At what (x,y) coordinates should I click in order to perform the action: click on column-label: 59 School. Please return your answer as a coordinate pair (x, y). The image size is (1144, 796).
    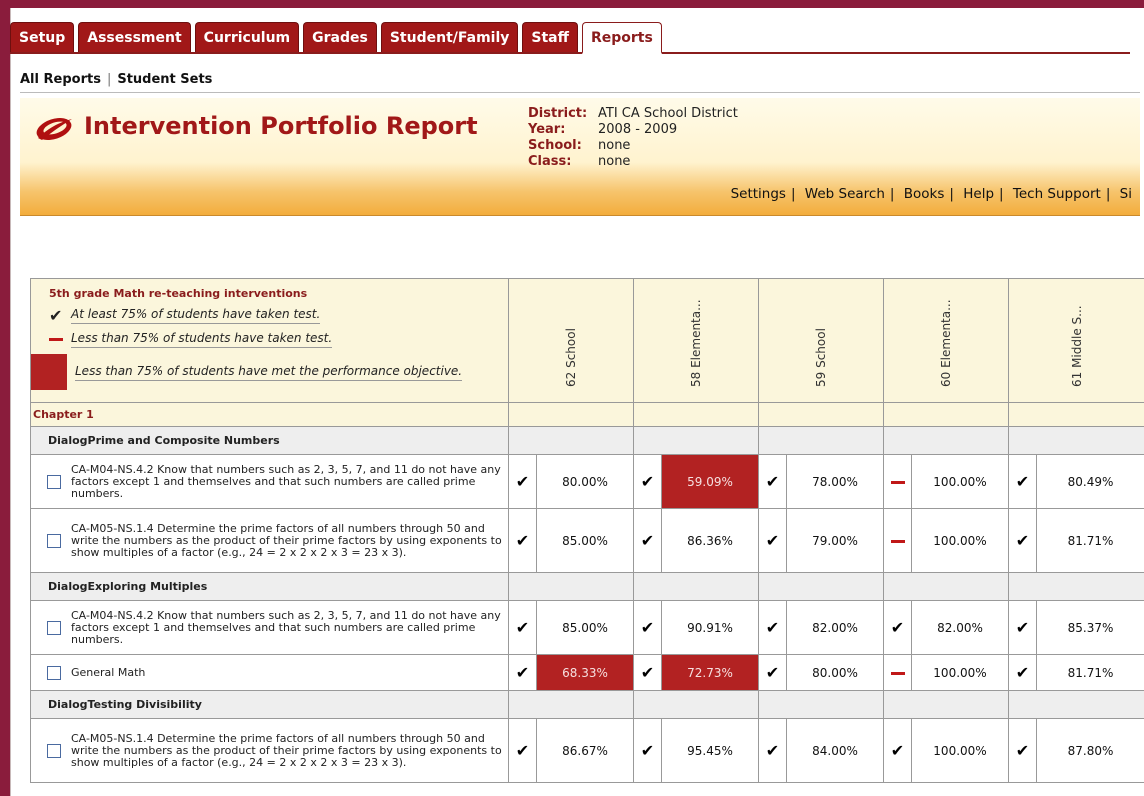
    Looking at the image, I should click on (821, 357).